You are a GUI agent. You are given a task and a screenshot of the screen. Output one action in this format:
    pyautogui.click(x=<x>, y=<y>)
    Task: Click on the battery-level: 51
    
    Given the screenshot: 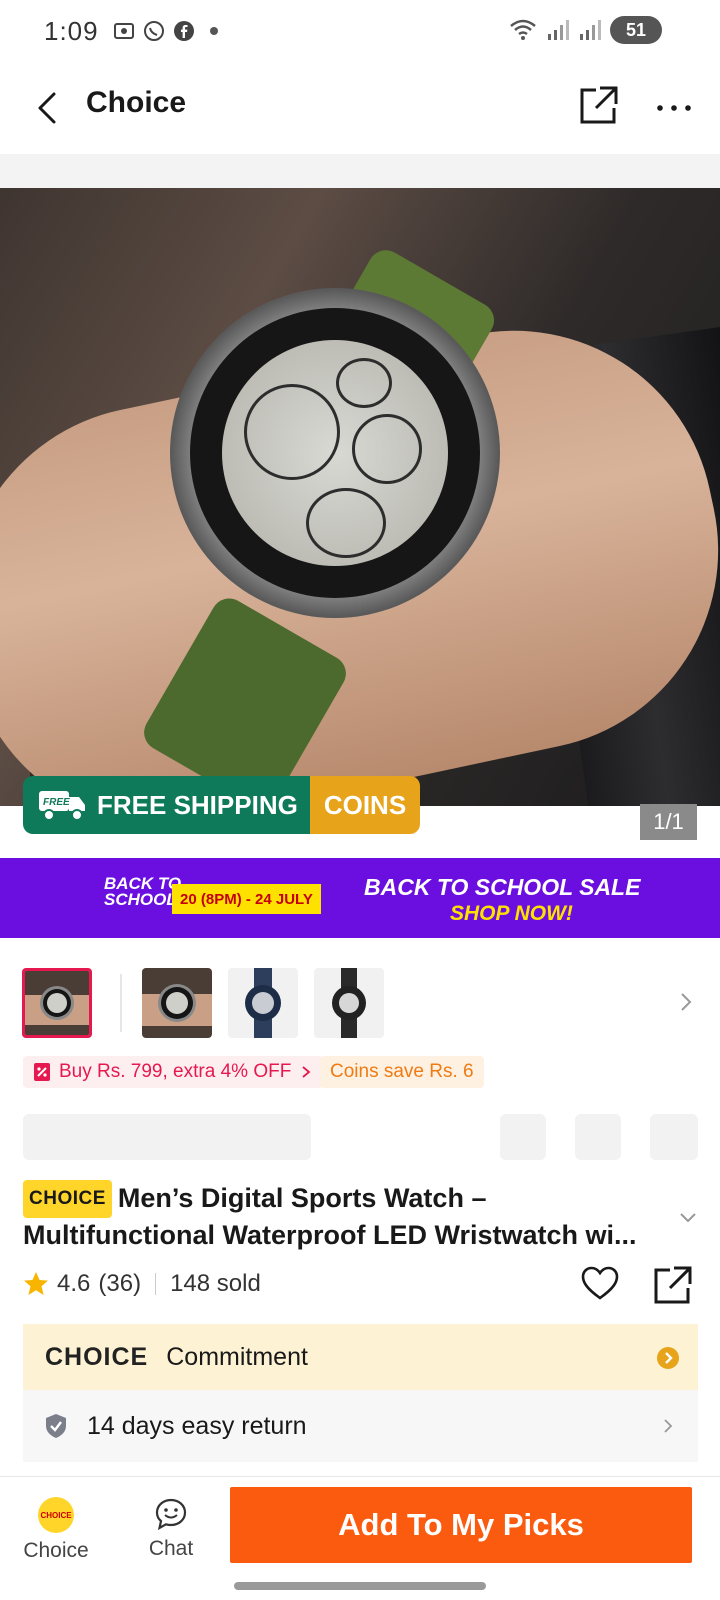 What is the action you would take?
    pyautogui.click(x=636, y=29)
    